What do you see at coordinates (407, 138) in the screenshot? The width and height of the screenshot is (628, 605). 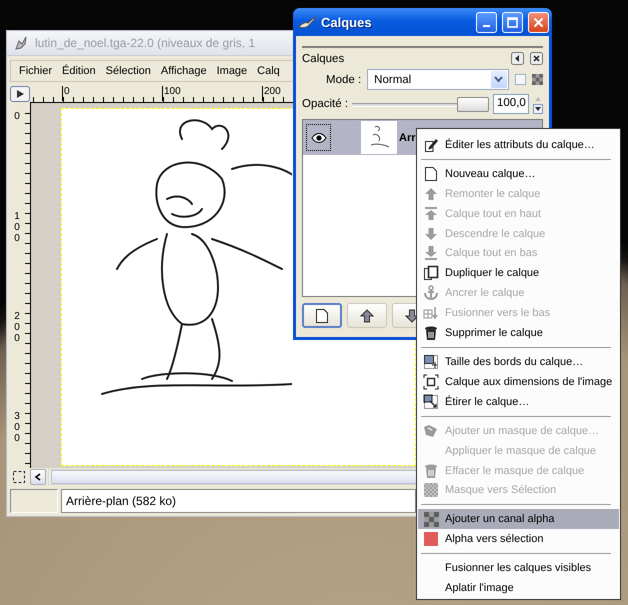 I see `layer-name: Arr` at bounding box center [407, 138].